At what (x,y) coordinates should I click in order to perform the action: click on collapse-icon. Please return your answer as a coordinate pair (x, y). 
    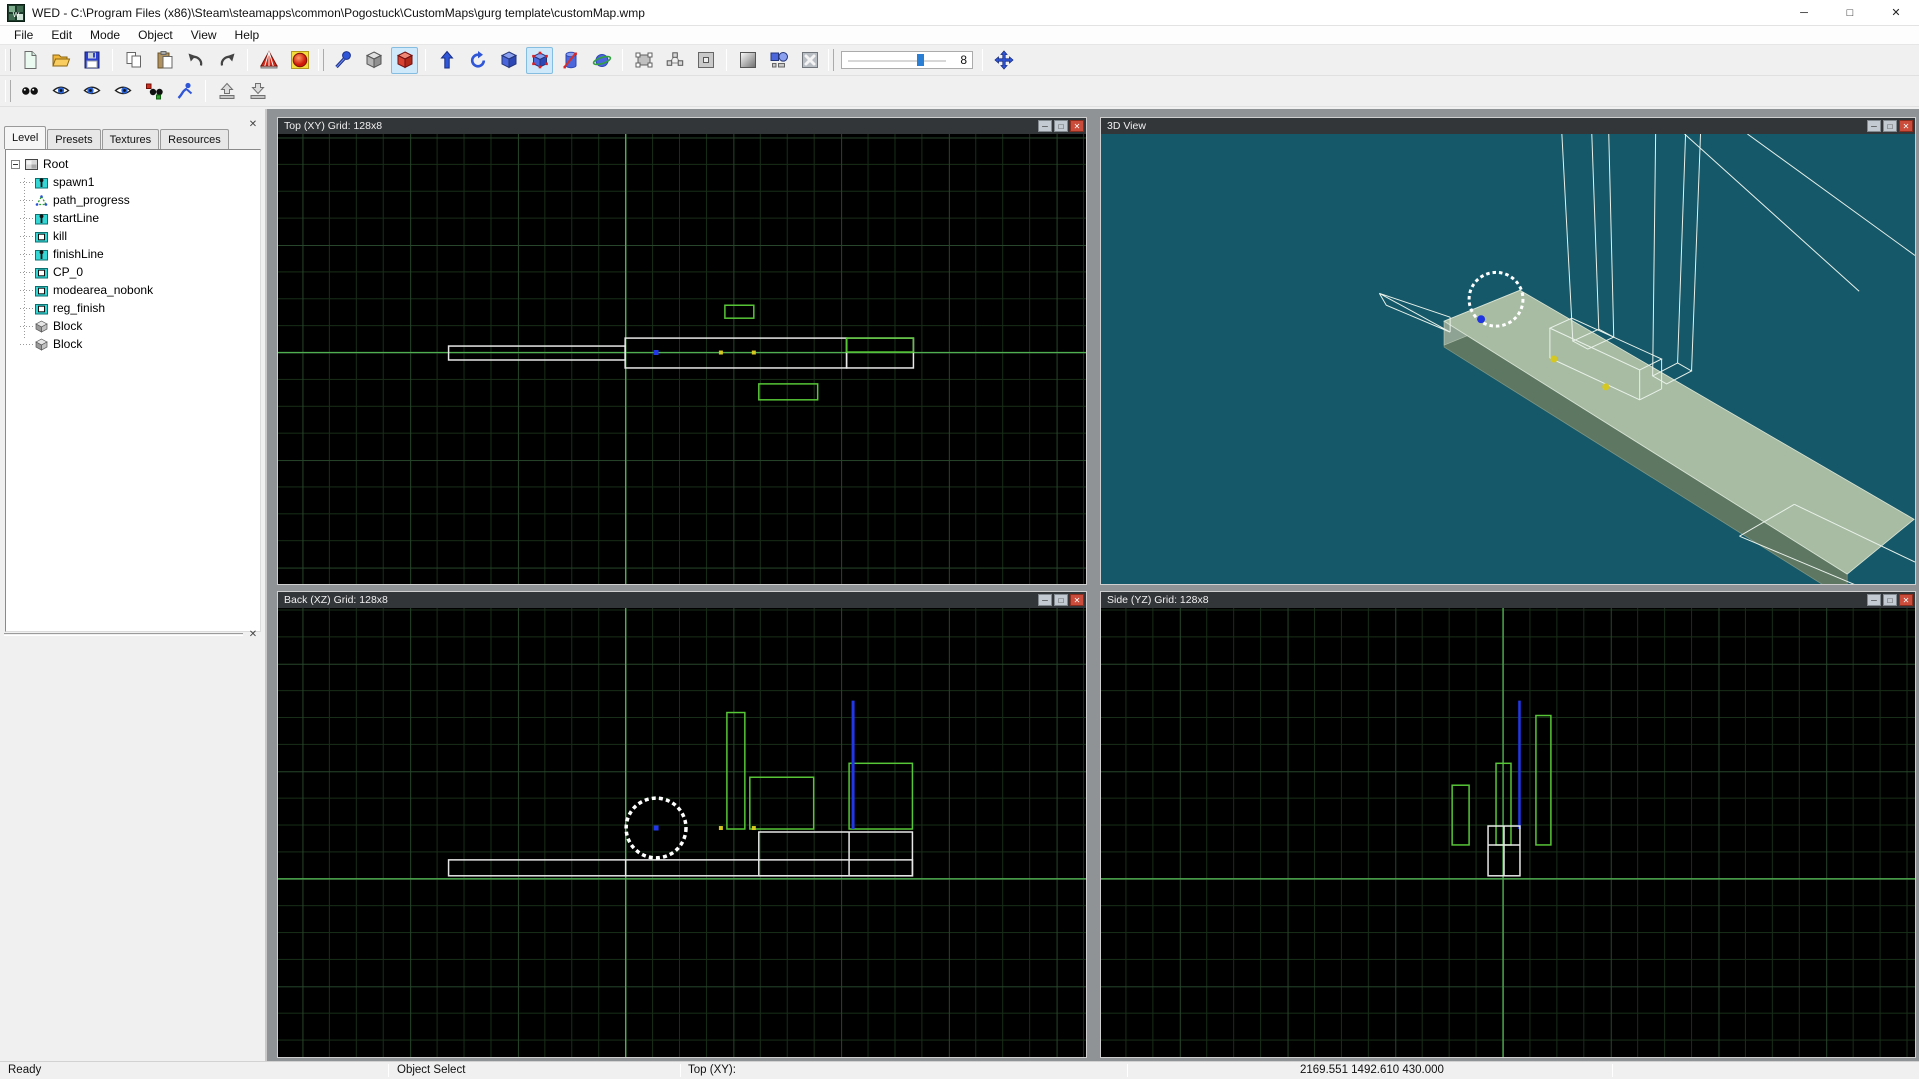
    Looking at the image, I should click on (15, 164).